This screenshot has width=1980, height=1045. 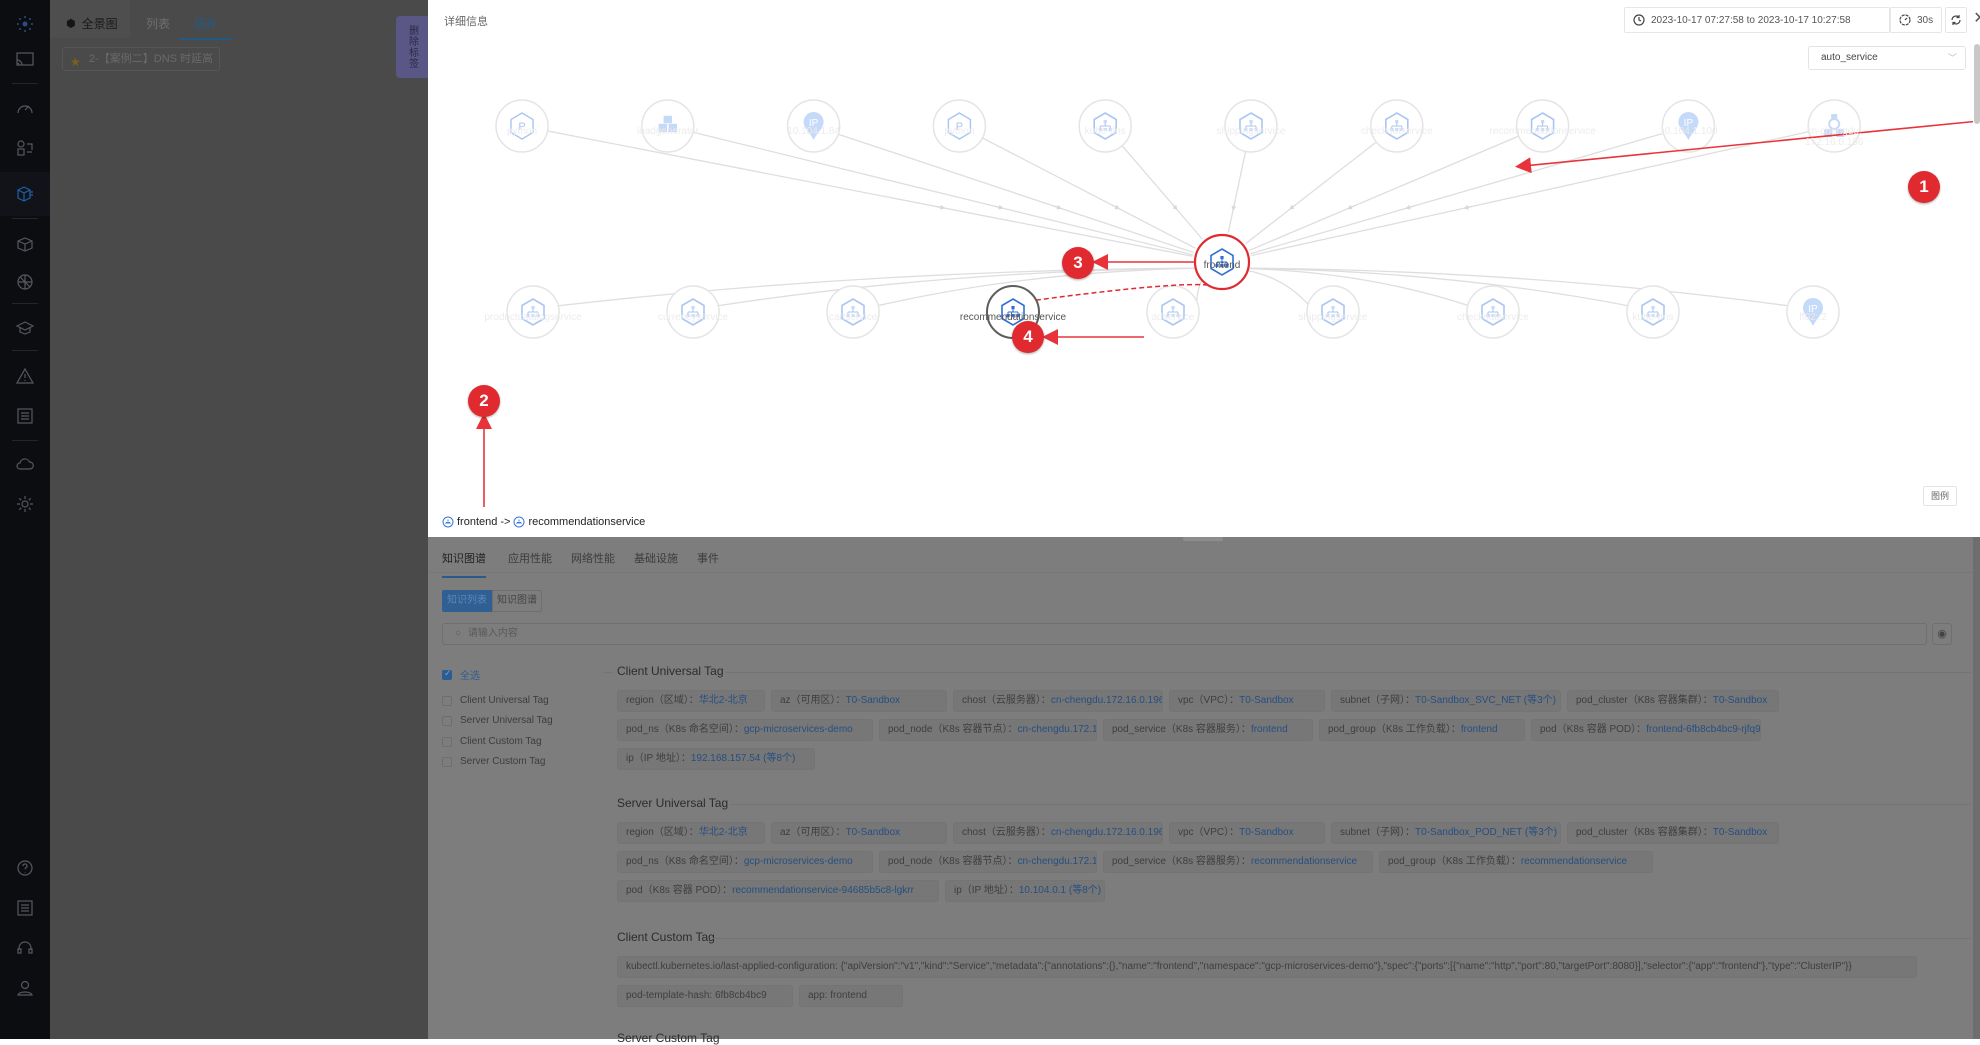 What do you see at coordinates (1976, 788) in the screenshot?
I see `panel-scrollbar` at bounding box center [1976, 788].